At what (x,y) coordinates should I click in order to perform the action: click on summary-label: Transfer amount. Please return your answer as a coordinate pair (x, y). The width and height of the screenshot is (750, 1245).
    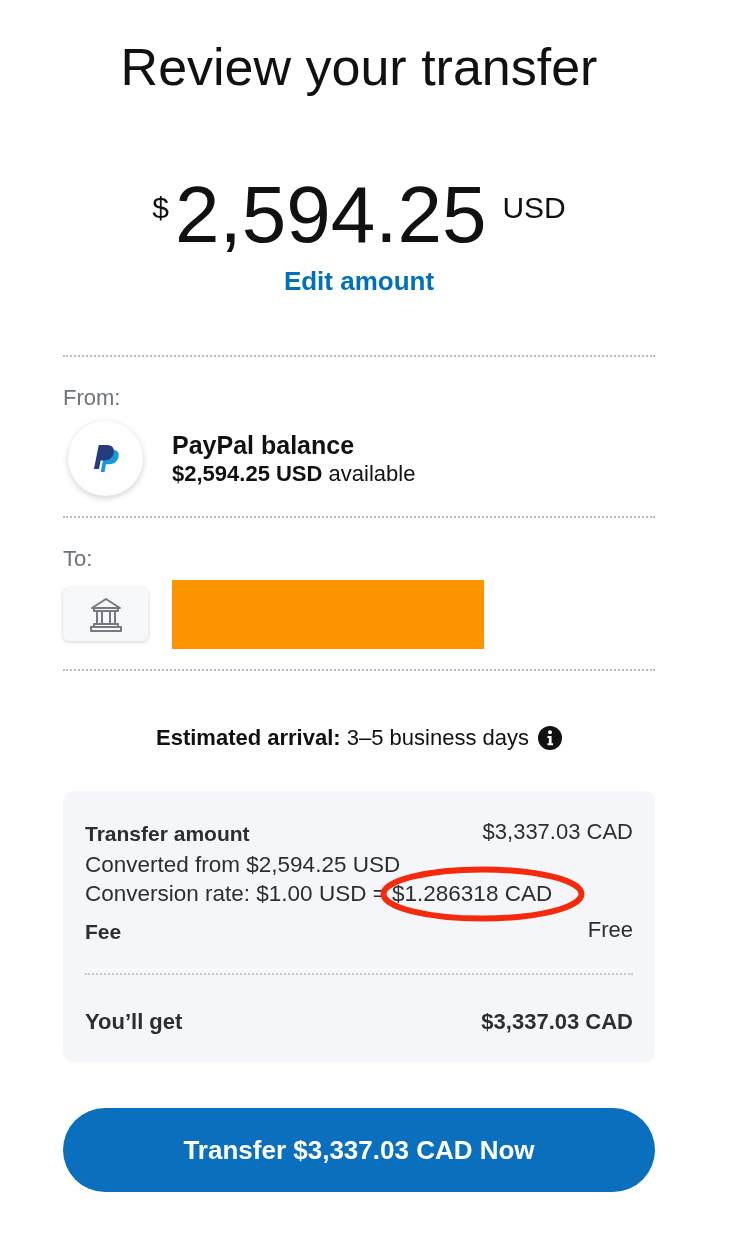
    Looking at the image, I should click on (167, 834).